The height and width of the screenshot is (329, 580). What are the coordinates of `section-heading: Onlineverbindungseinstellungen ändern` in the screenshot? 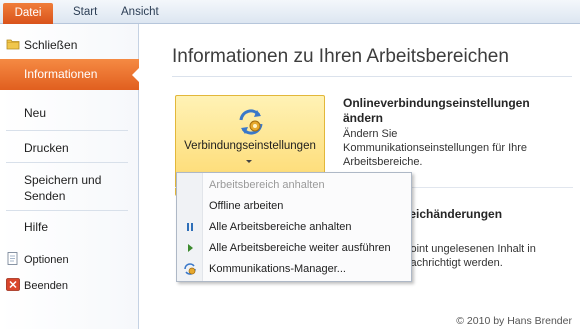 It's located at (436, 110).